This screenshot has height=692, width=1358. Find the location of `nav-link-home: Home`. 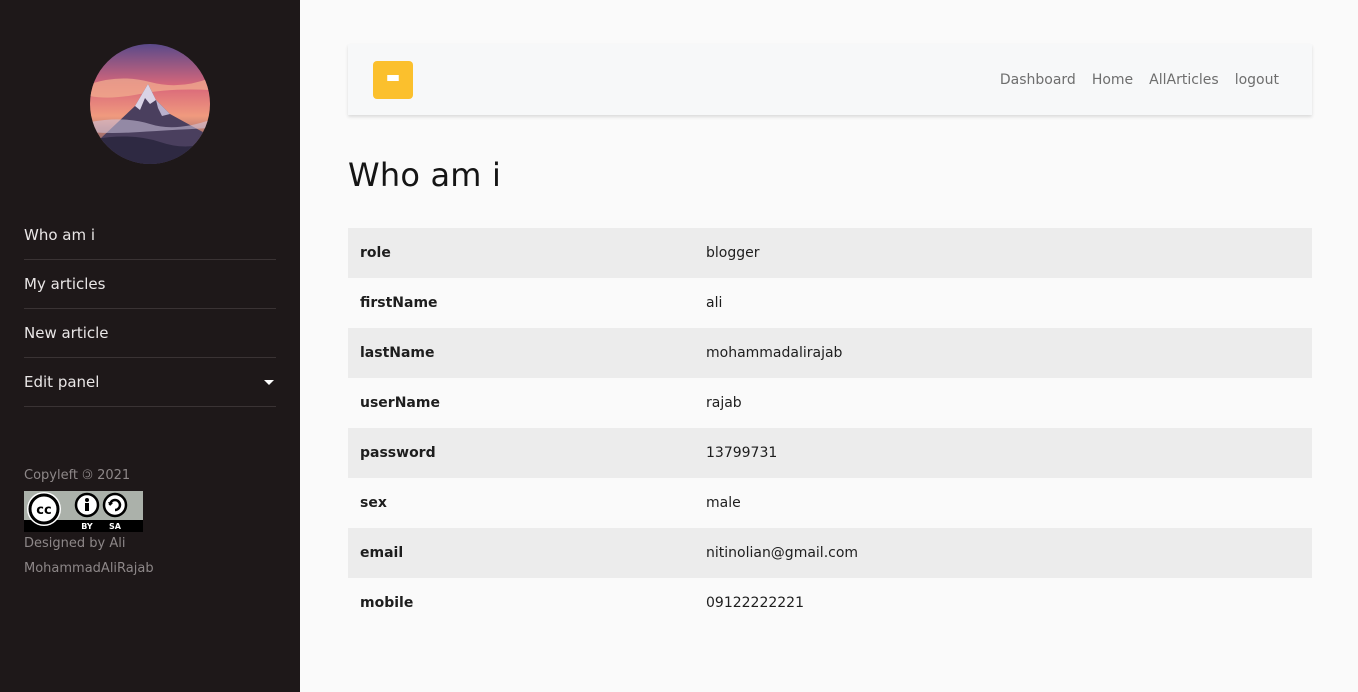

nav-link-home: Home is located at coordinates (1112, 80).